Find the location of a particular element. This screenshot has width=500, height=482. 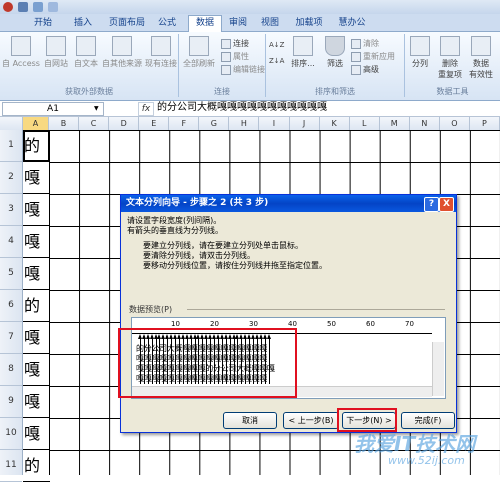

name-box-dropdown-icon: ▼ is located at coordinates (96, 108).